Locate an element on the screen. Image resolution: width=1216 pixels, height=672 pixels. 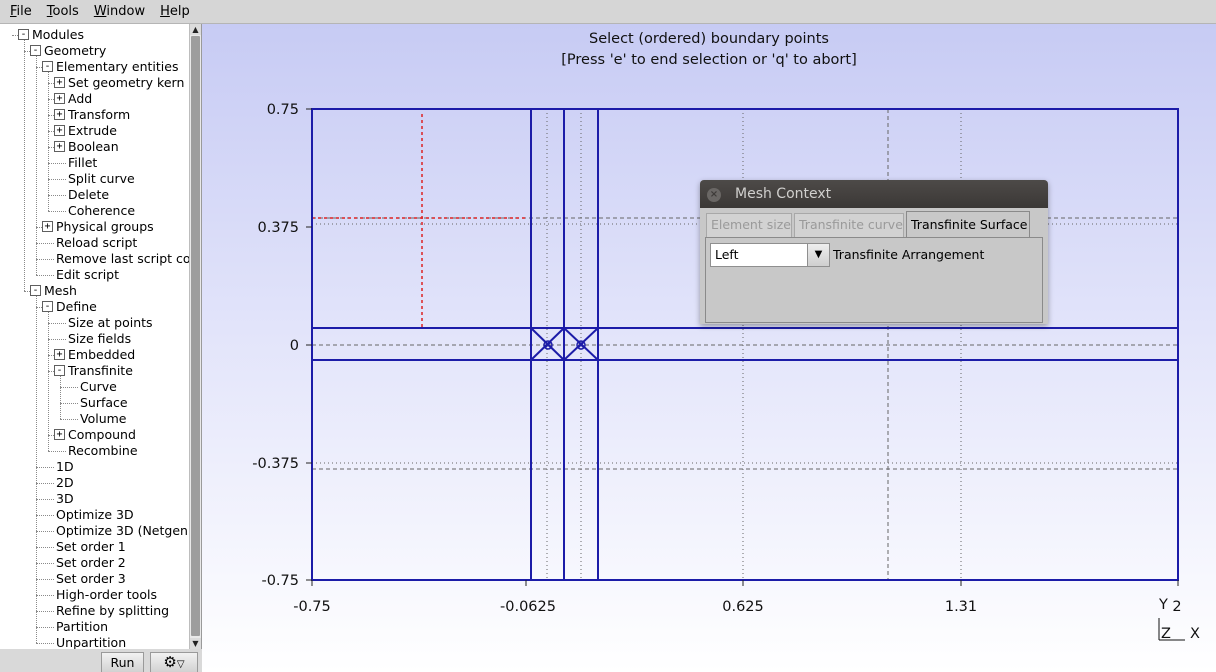
arrangement-select: Left ▼ is located at coordinates (770, 255).